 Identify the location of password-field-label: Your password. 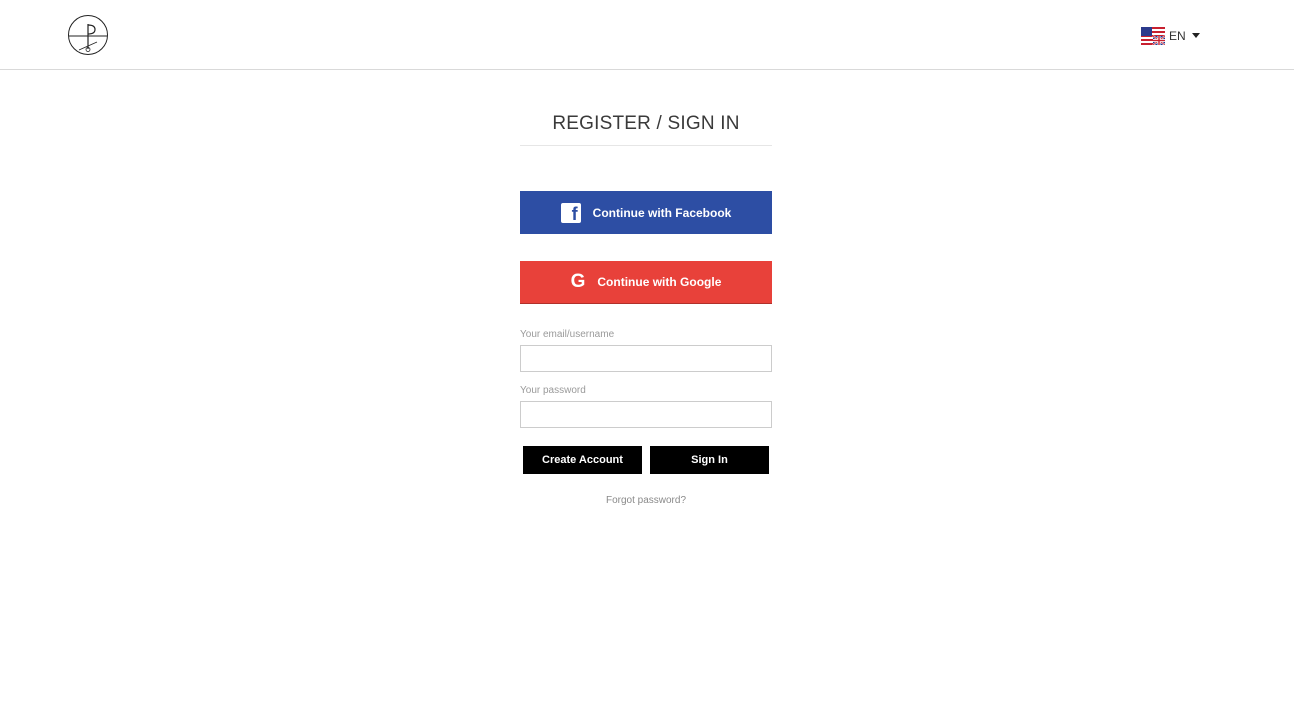
(553, 390).